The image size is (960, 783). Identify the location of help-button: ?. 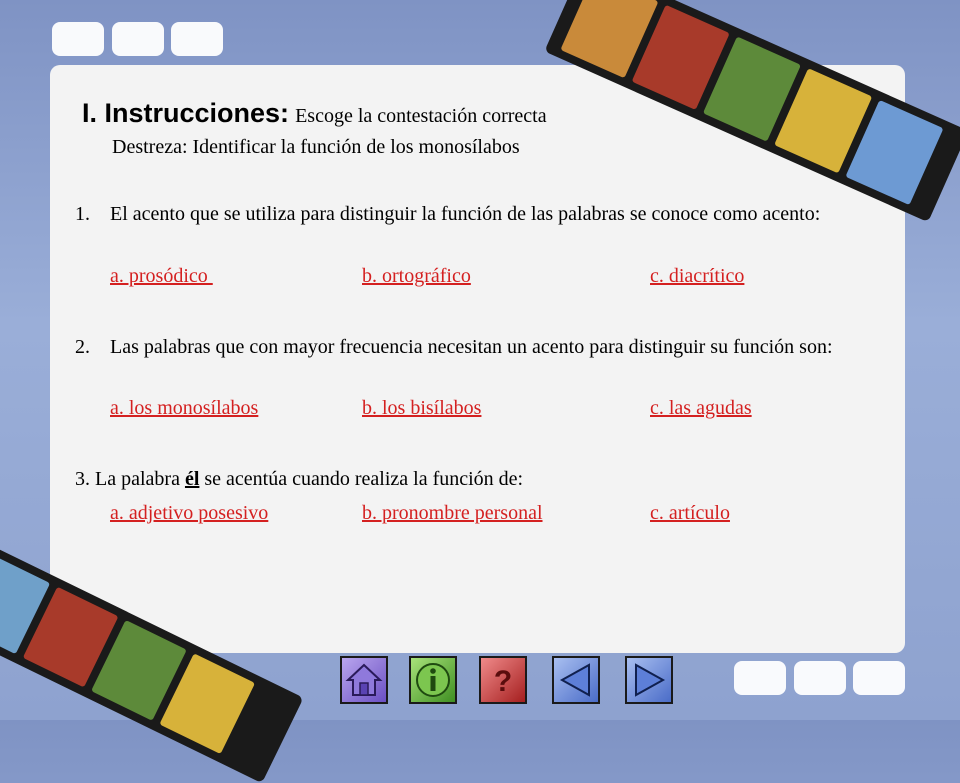
(503, 680).